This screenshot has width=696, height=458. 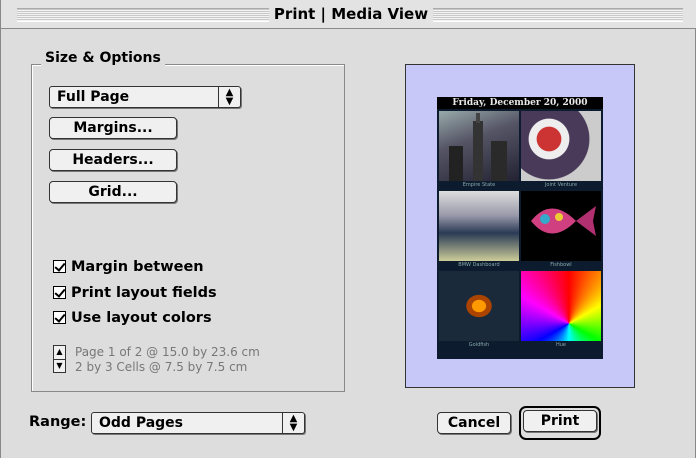 I want to click on page-info-line1: Page 1 of 2 @ 15.0 by 23.6 cm, so click(x=167, y=352).